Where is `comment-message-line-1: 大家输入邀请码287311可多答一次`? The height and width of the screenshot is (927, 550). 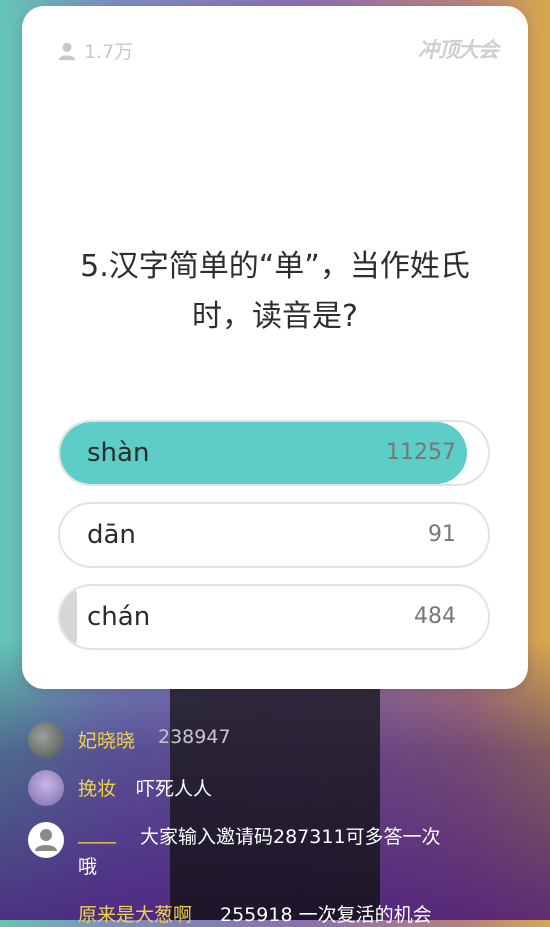
comment-message-line-1: 大家输入邀请码287311可多答一次 is located at coordinates (290, 837).